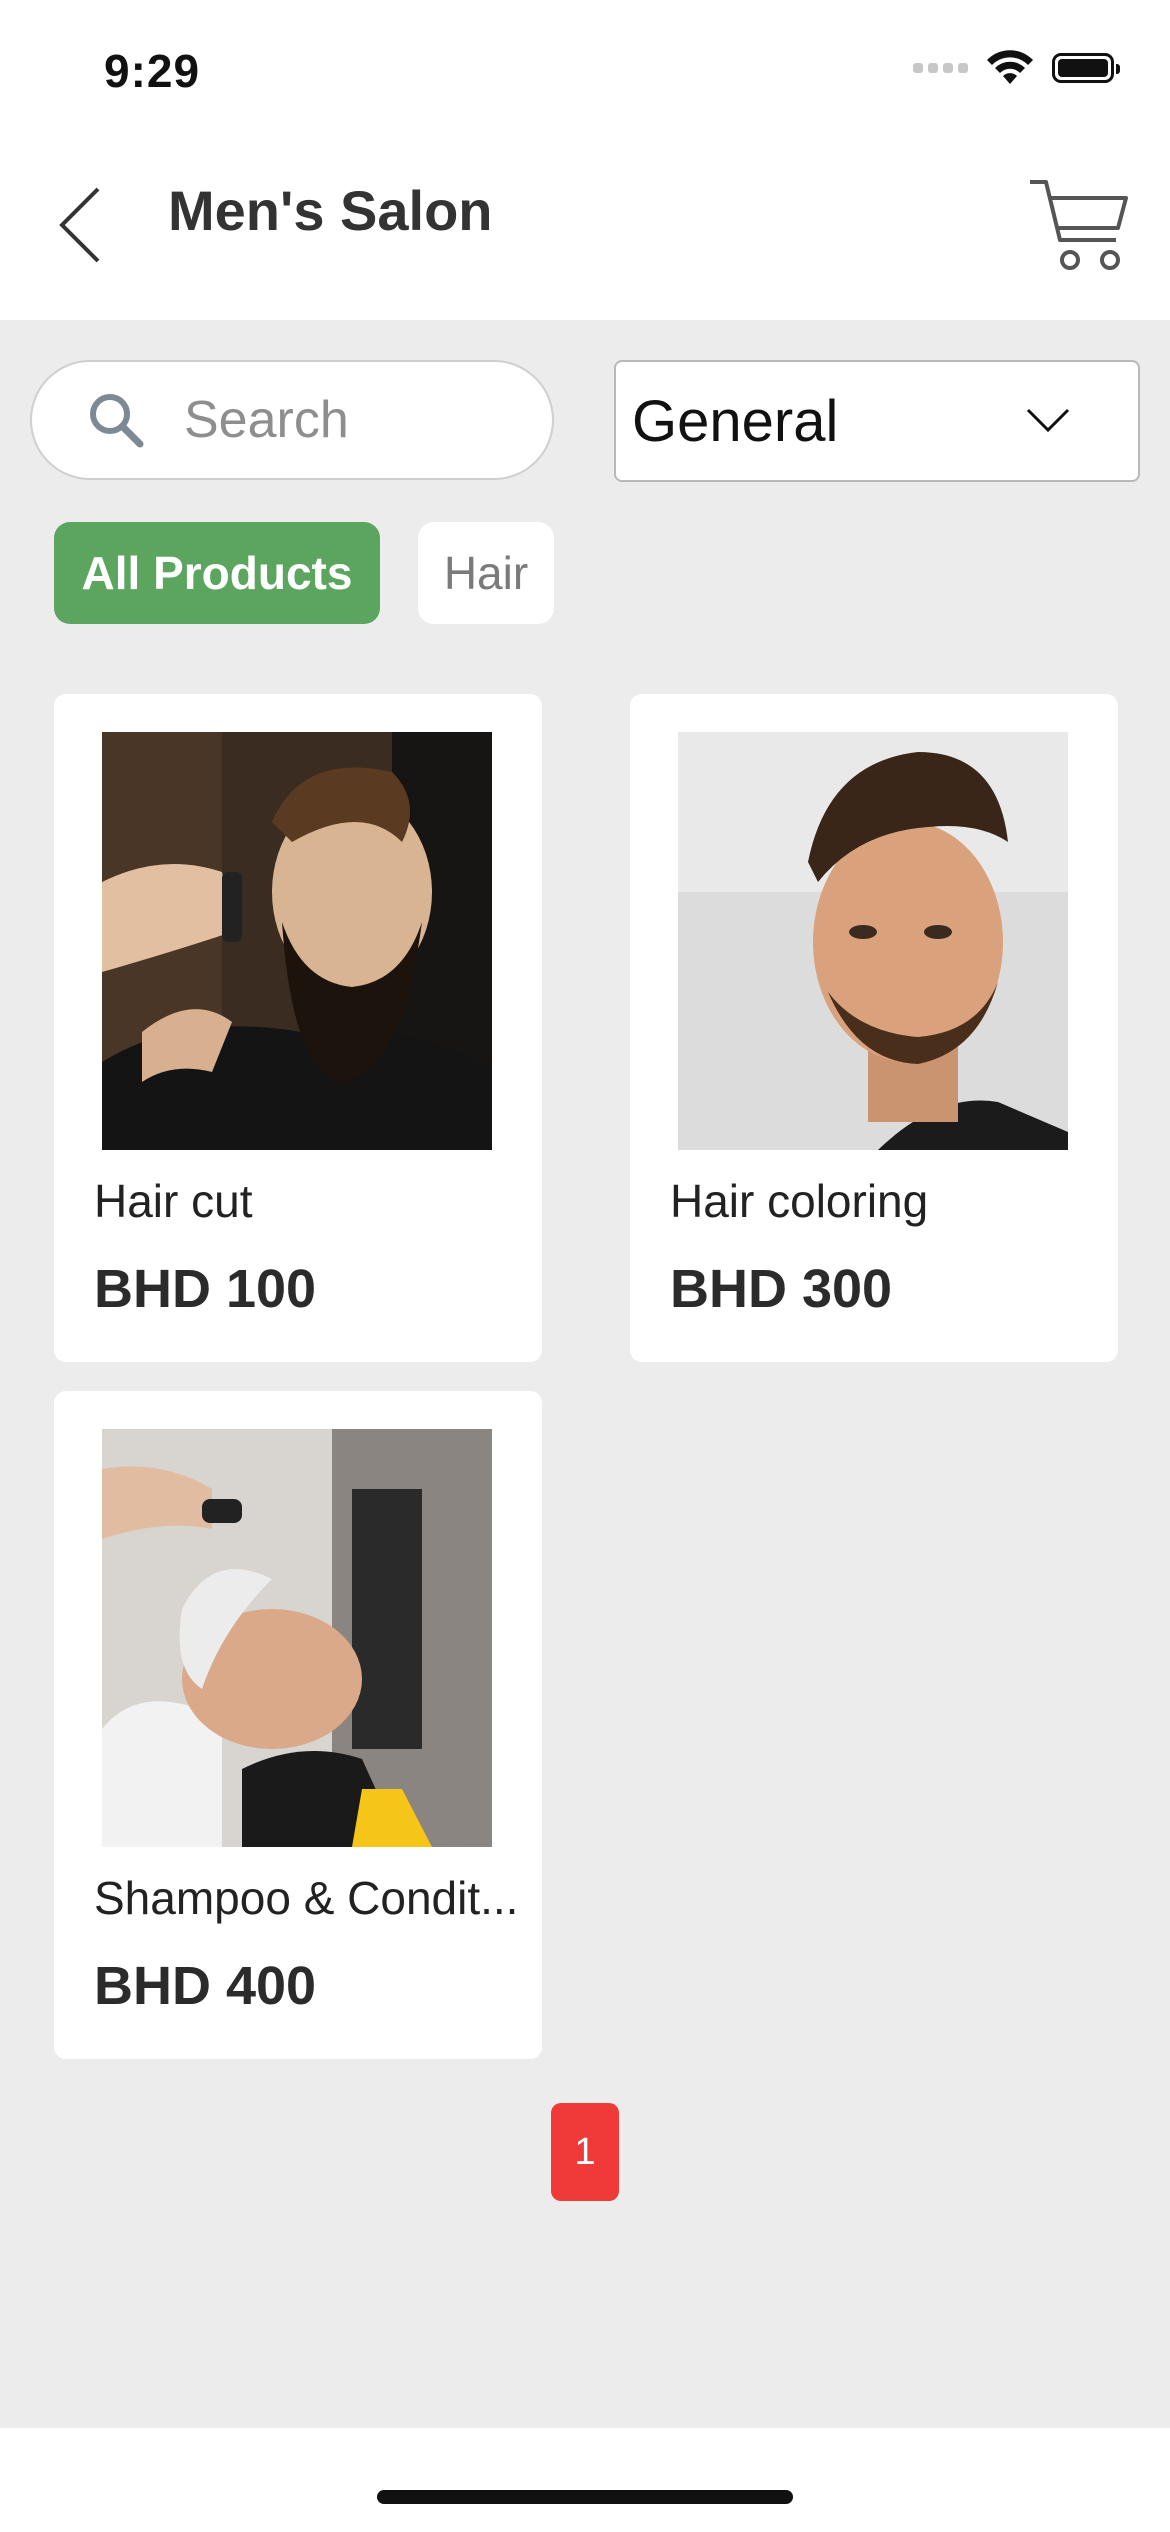 The image size is (1170, 2532). What do you see at coordinates (117, 421) in the screenshot?
I see `search-icon` at bounding box center [117, 421].